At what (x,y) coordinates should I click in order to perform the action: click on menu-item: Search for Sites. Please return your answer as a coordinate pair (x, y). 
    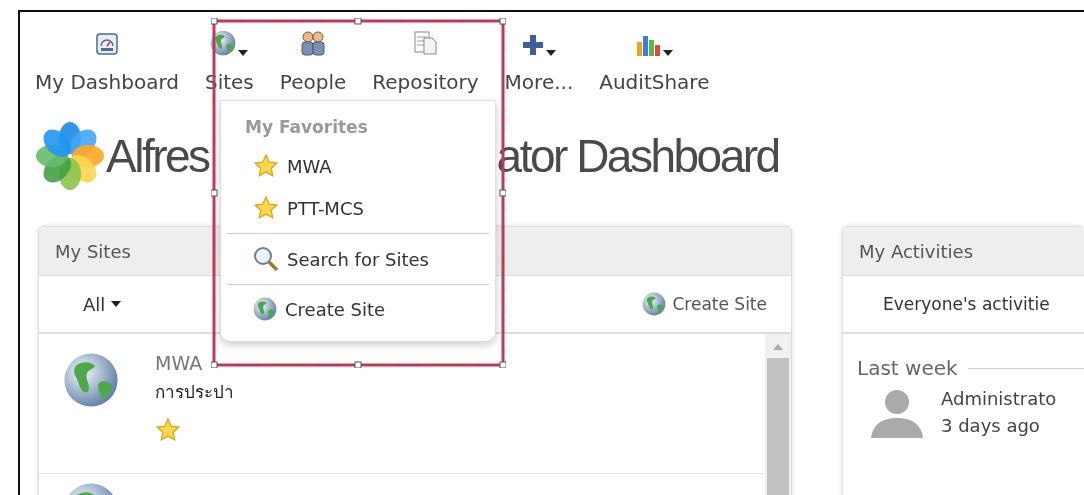
    Looking at the image, I should click on (358, 259).